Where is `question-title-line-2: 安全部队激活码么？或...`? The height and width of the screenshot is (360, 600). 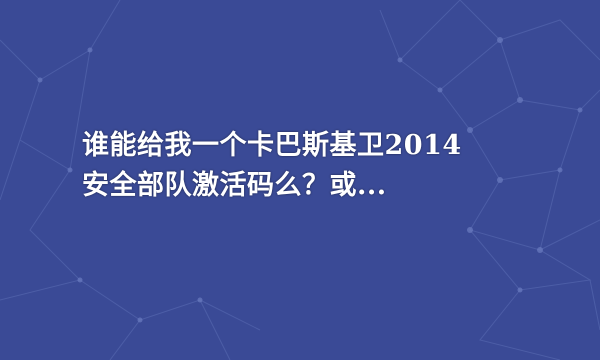 question-title-line-2: 安全部队激活码么？或... is located at coordinates (234, 185).